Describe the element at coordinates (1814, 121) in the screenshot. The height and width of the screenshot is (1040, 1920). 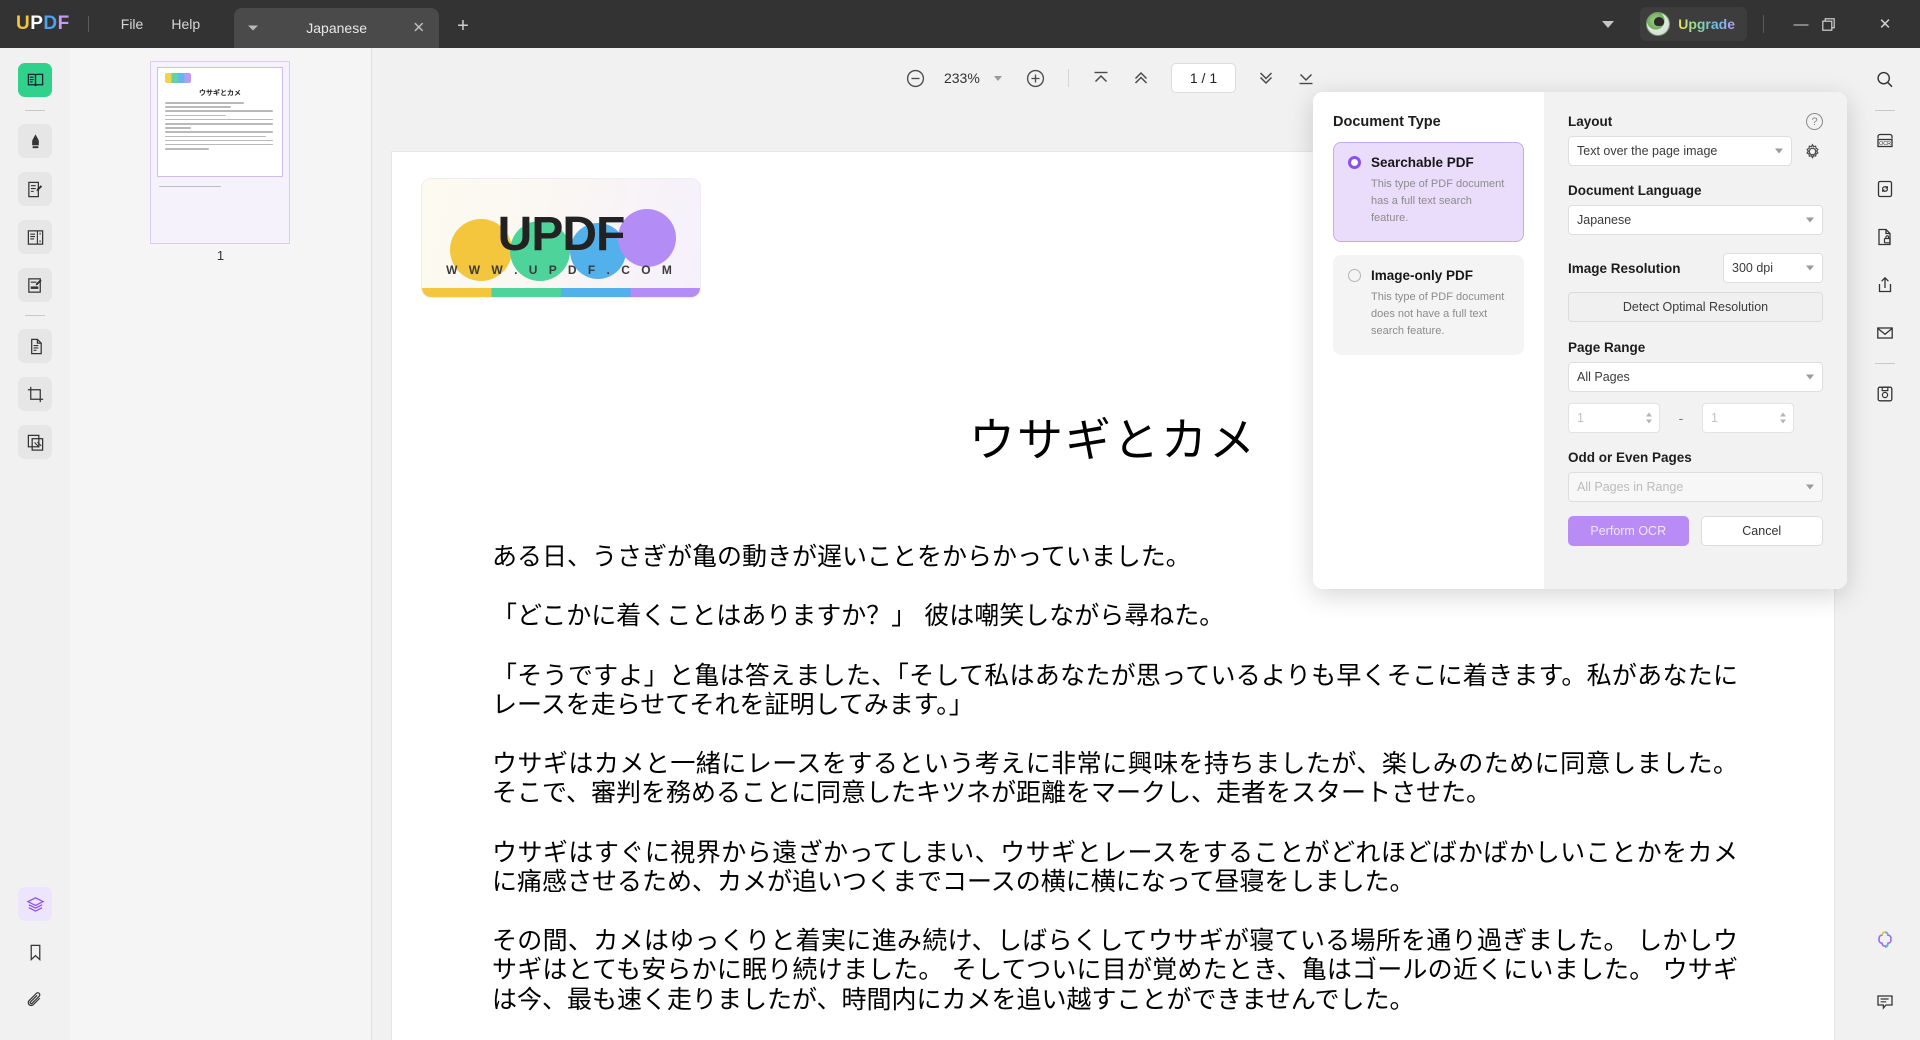
I see `help-icon: ?` at that location.